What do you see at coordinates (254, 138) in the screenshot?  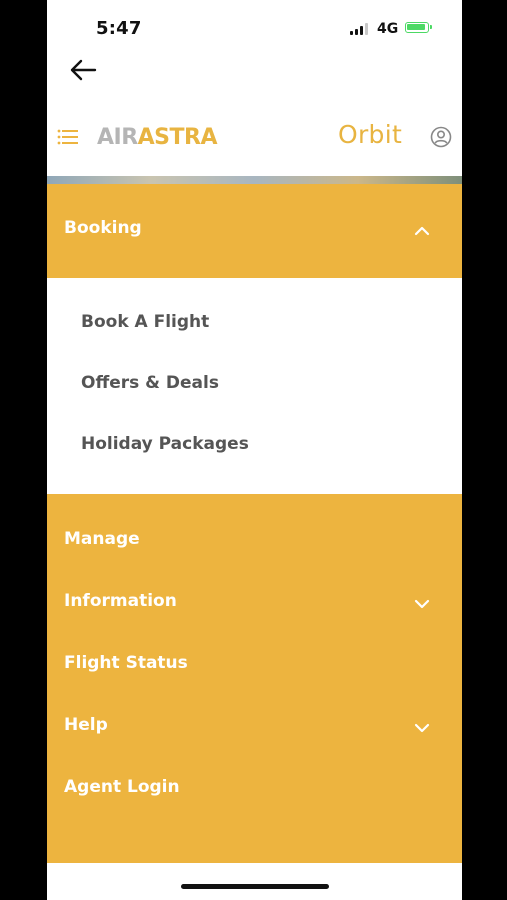 I see `app-header: AIRASTRA Orbit` at bounding box center [254, 138].